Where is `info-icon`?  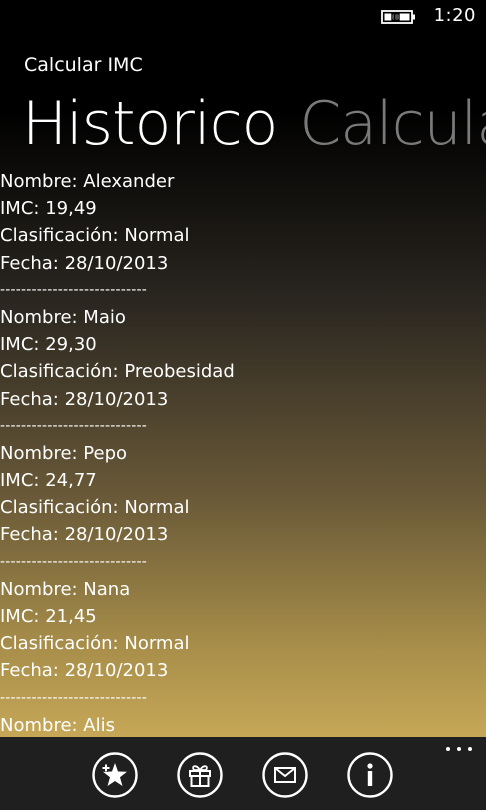 info-icon is located at coordinates (370, 775).